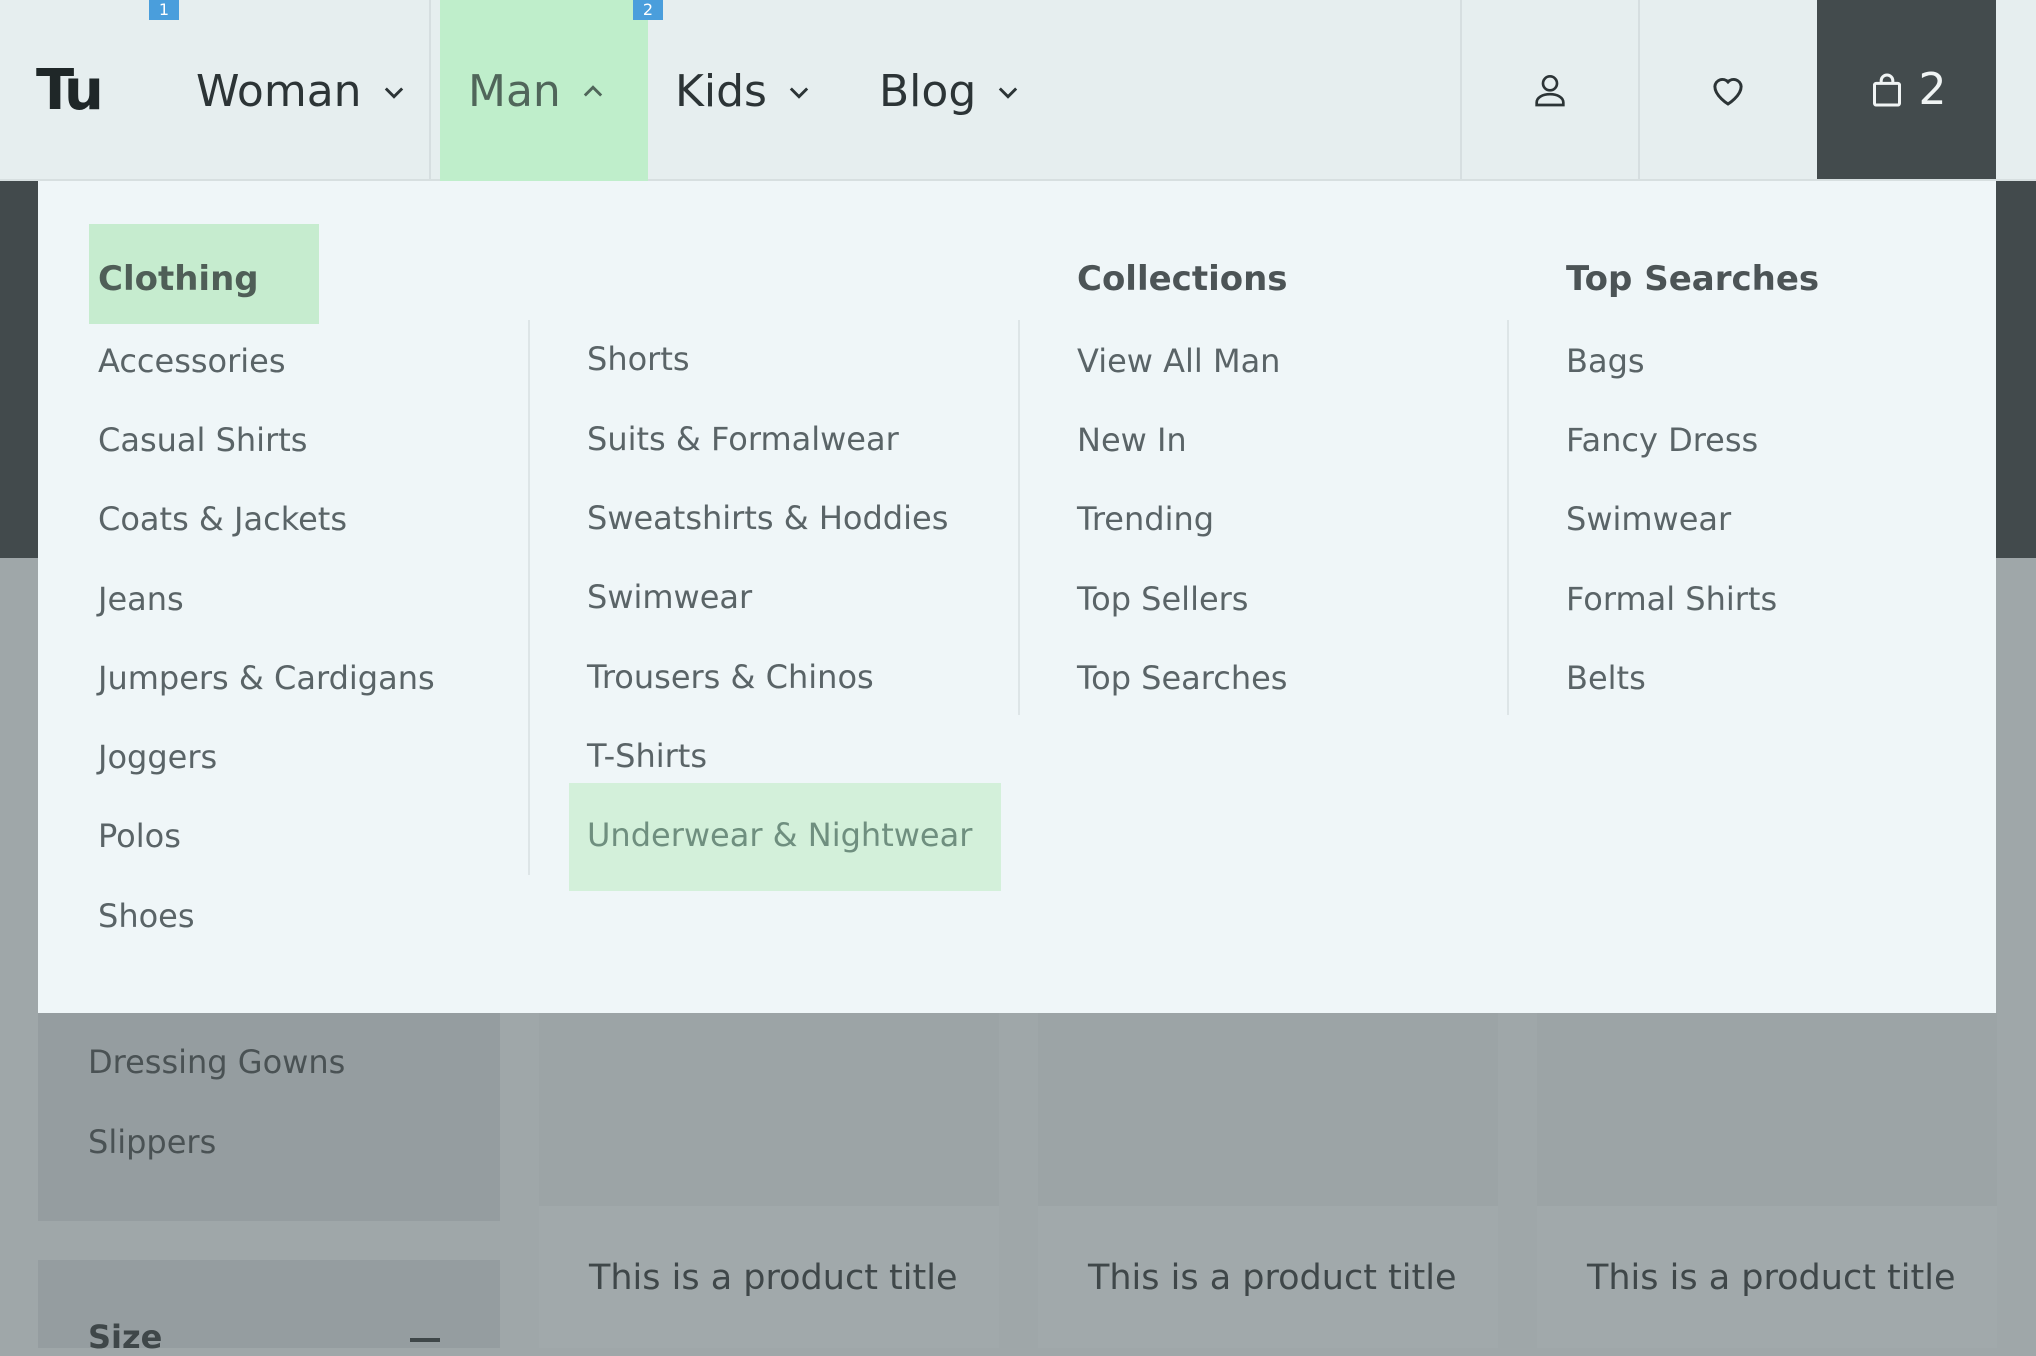  Describe the element at coordinates (514, 91) in the screenshot. I see `nav-label: Man` at that location.